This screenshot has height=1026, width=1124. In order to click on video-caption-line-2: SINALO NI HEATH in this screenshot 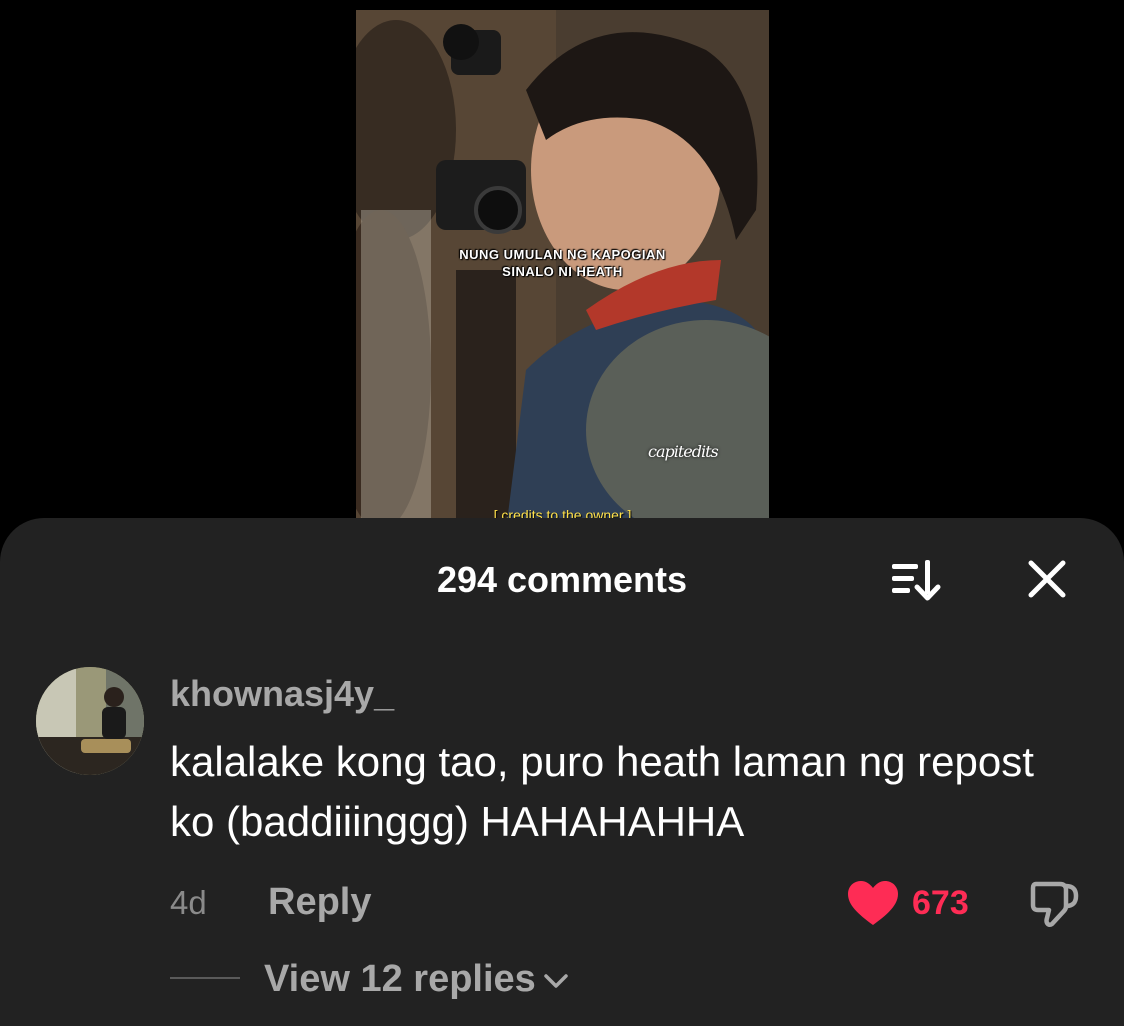, I will do `click(562, 271)`.